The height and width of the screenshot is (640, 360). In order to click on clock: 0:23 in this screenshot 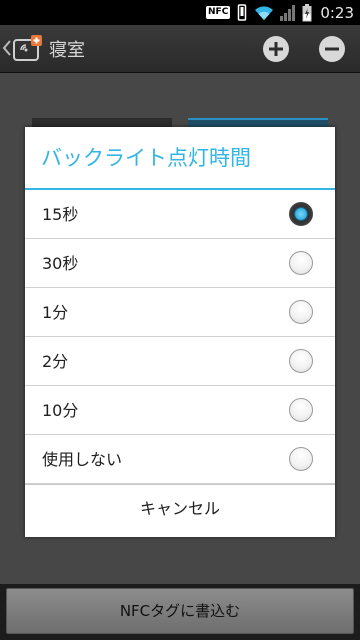, I will do `click(337, 12)`.